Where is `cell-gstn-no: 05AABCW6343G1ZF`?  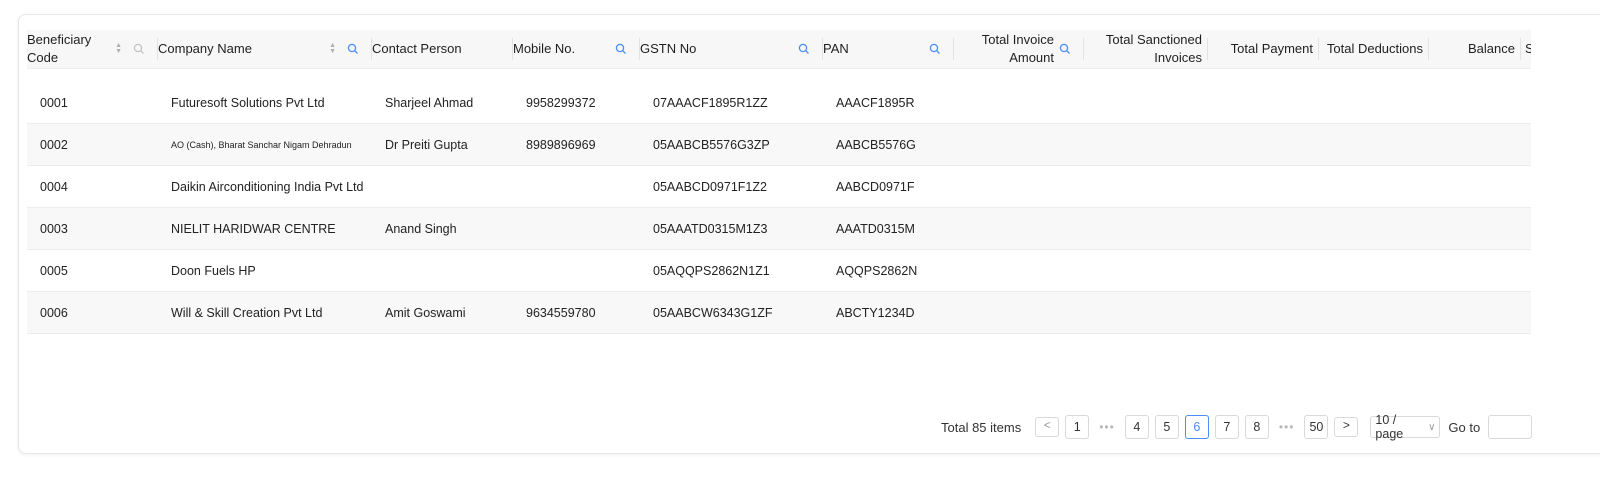 cell-gstn-no: 05AABCW6343G1ZF is located at coordinates (731, 312).